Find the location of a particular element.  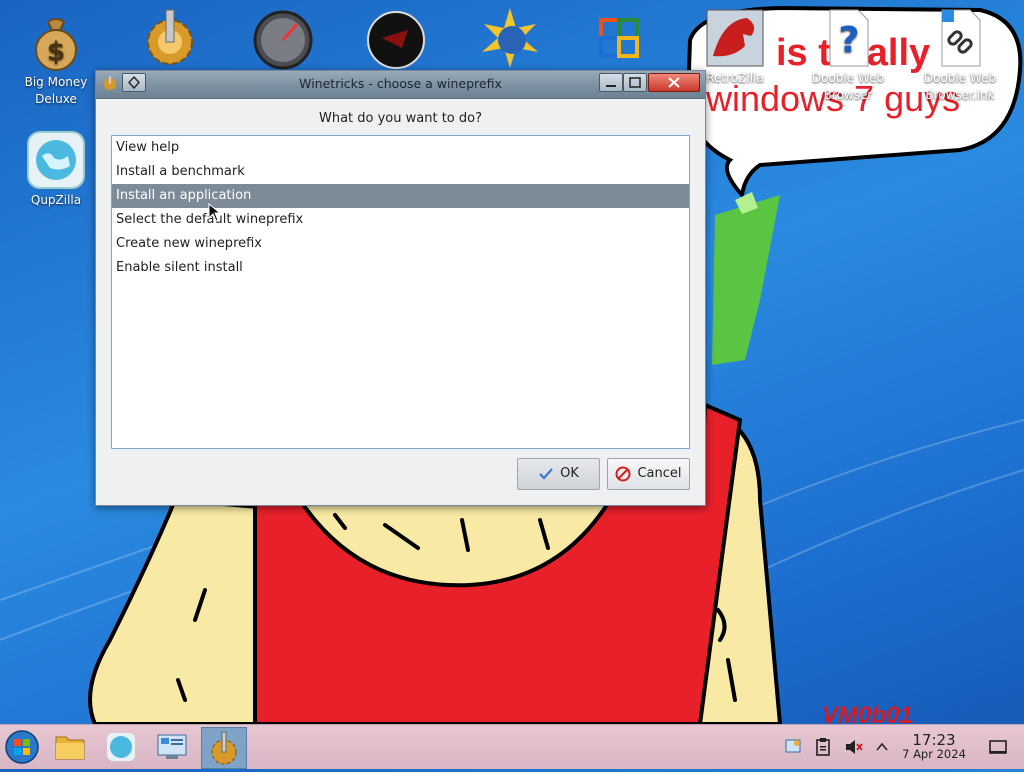

desktop-icon-dark is located at coordinates (396, 40).